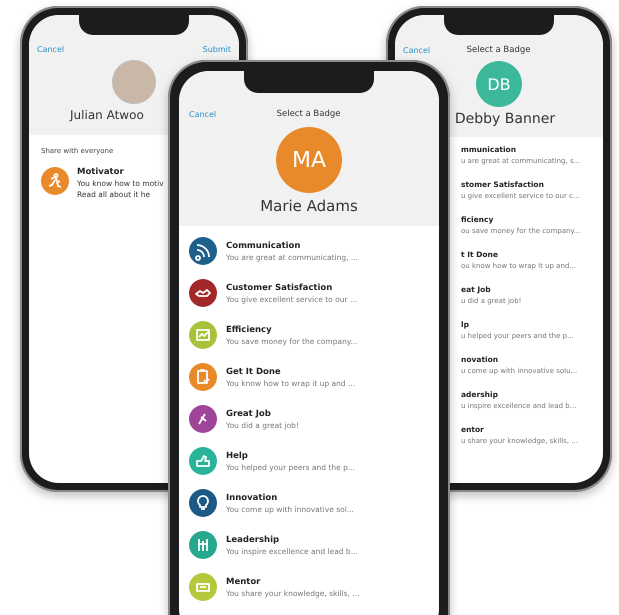 The height and width of the screenshot is (615, 619). Describe the element at coordinates (293, 581) in the screenshot. I see `badge-title: Mentor` at that location.